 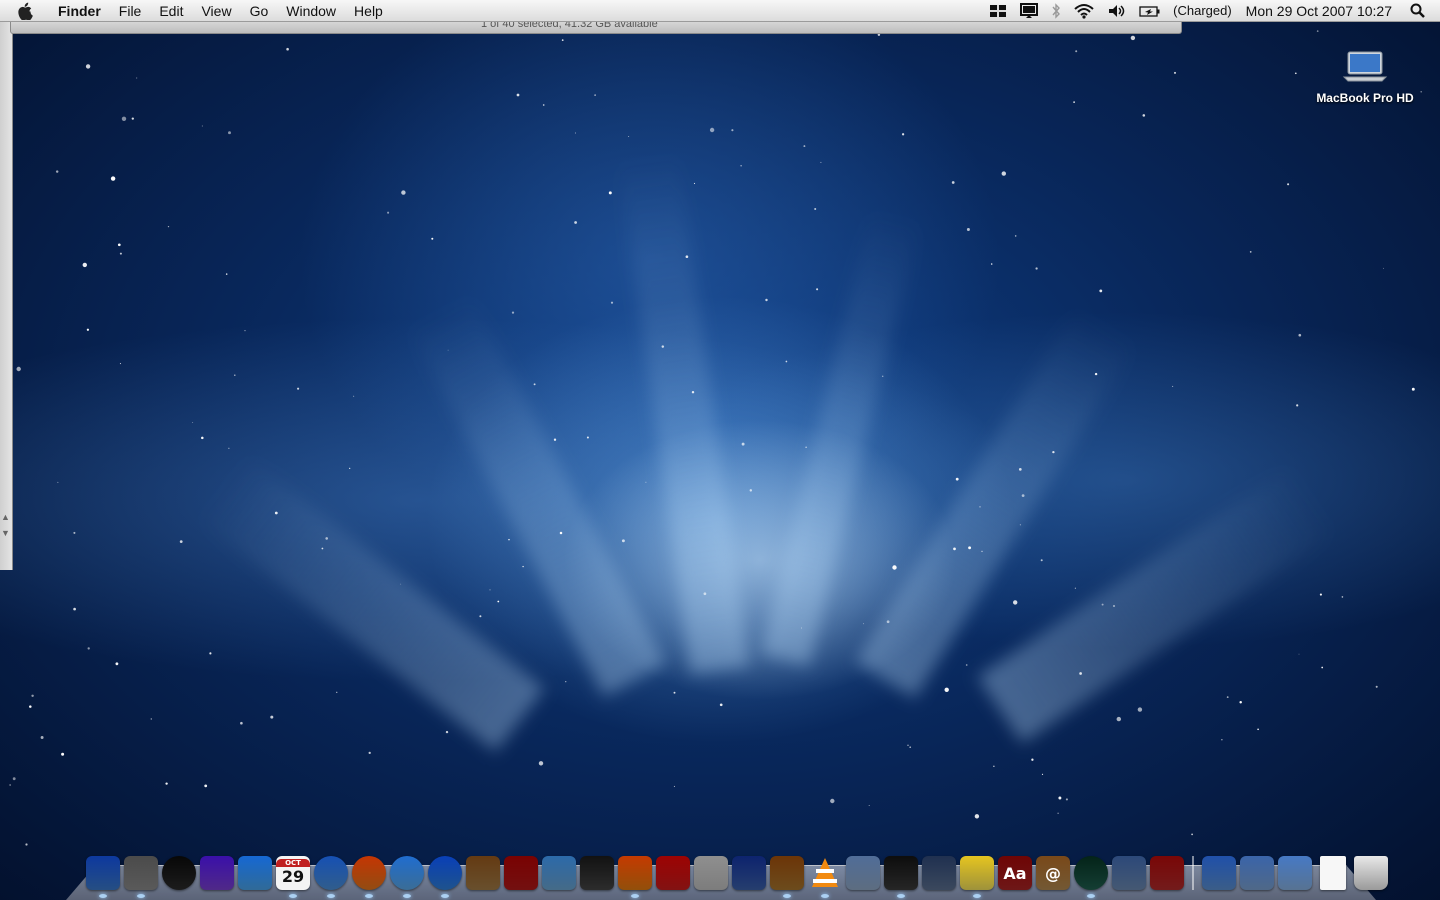 I want to click on desktop-macbook-hd-label: MacBook Pro HD, so click(x=1365, y=98).